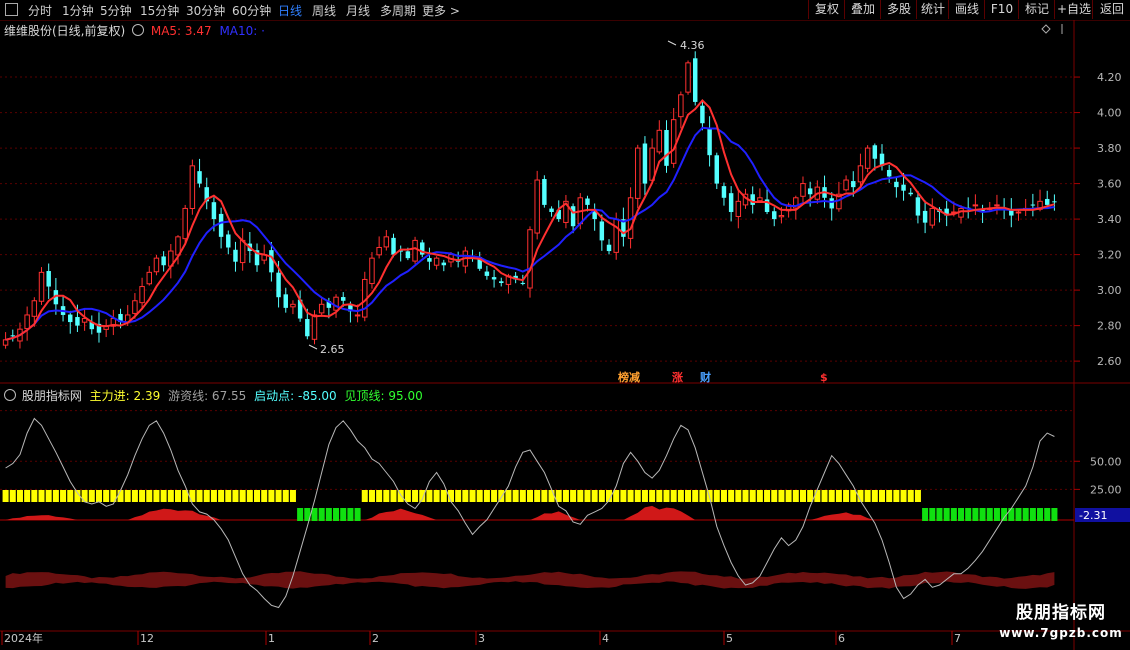 The width and height of the screenshot is (1130, 650). Describe the element at coordinates (1093, 515) in the screenshot. I see `current-value-label: -2.31` at that location.